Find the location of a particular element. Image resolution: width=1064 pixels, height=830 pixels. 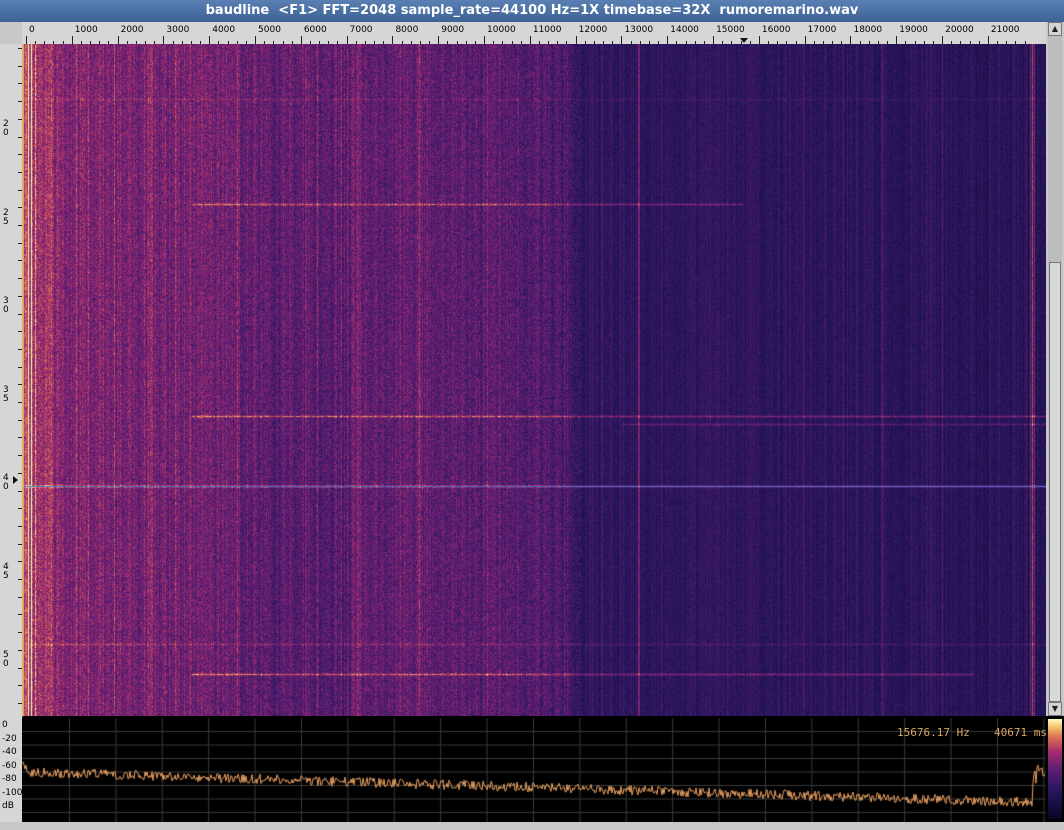

db-tick-label: -20 is located at coordinates (9, 738).